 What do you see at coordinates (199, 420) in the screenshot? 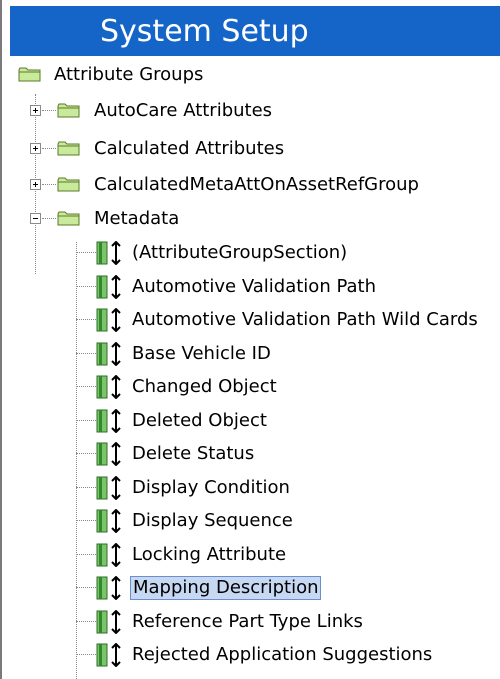
I see `tree-item-label: Deleted Object` at bounding box center [199, 420].